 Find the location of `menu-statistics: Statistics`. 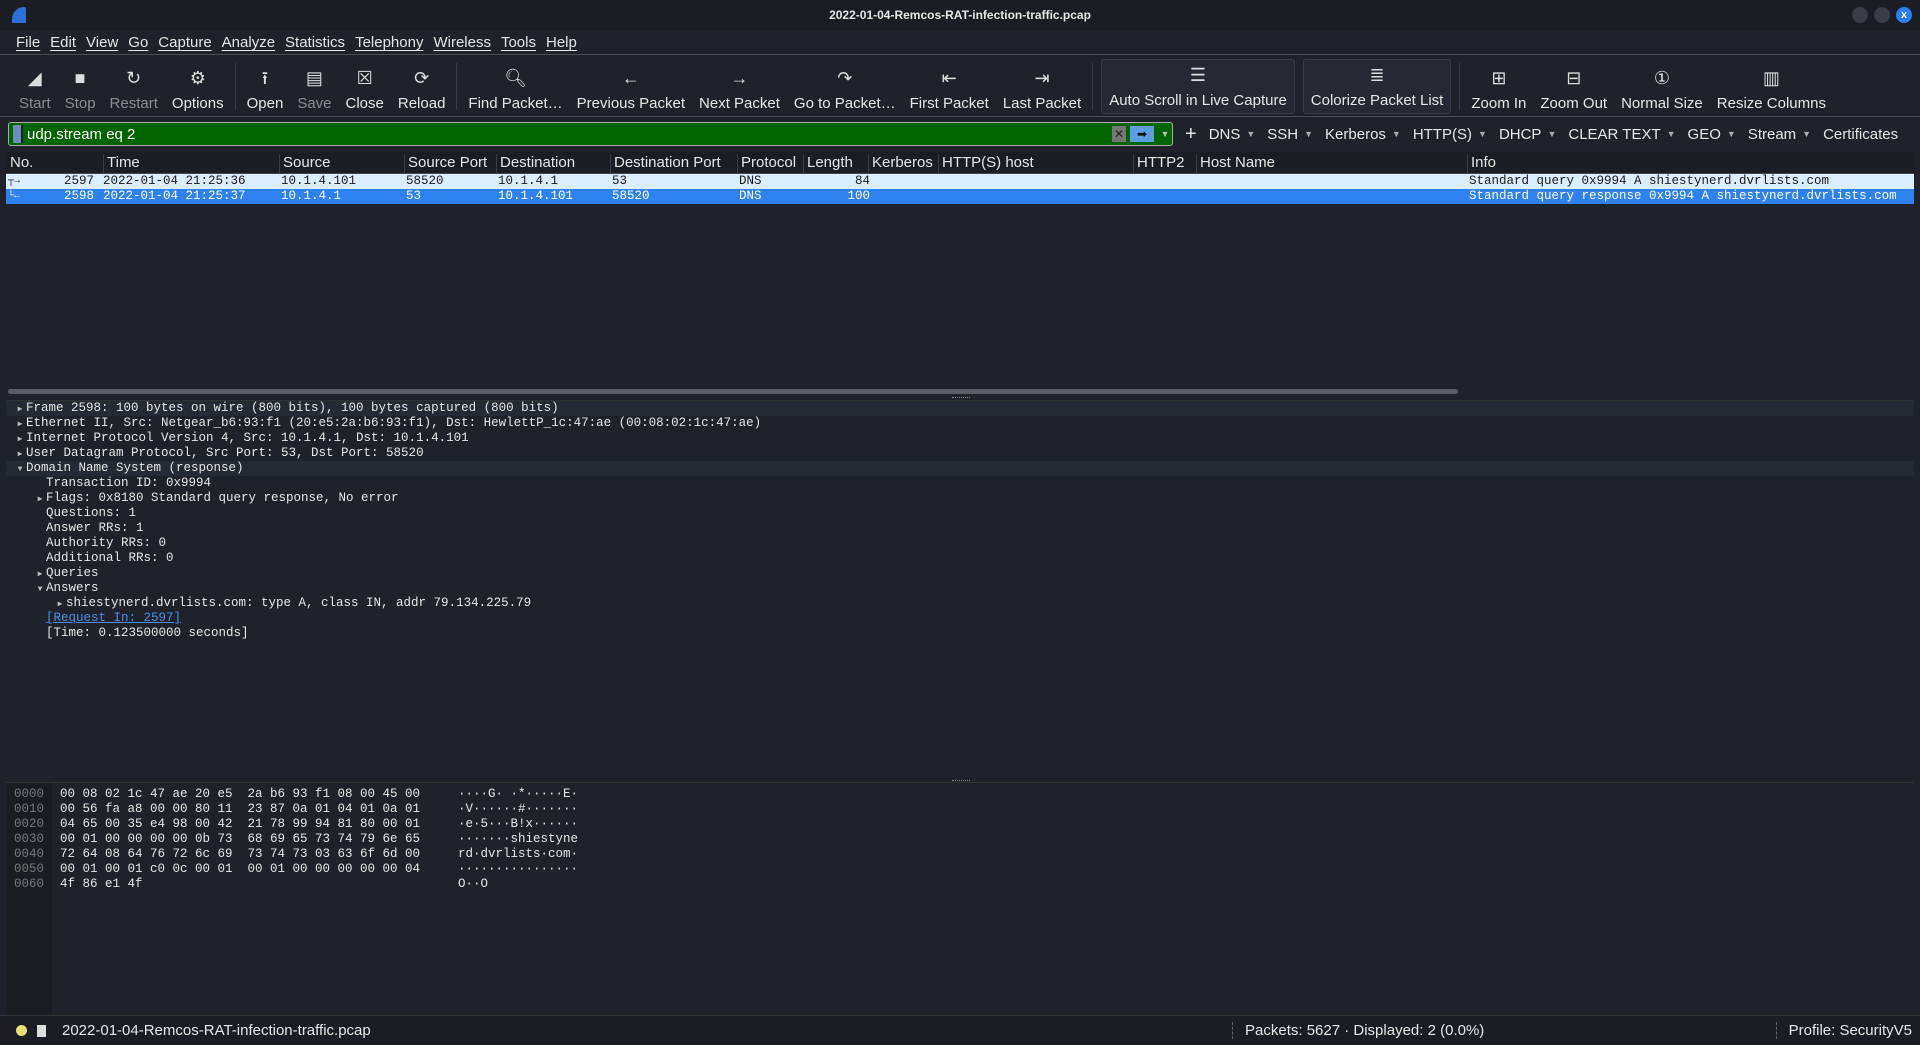

menu-statistics: Statistics is located at coordinates (318, 42).